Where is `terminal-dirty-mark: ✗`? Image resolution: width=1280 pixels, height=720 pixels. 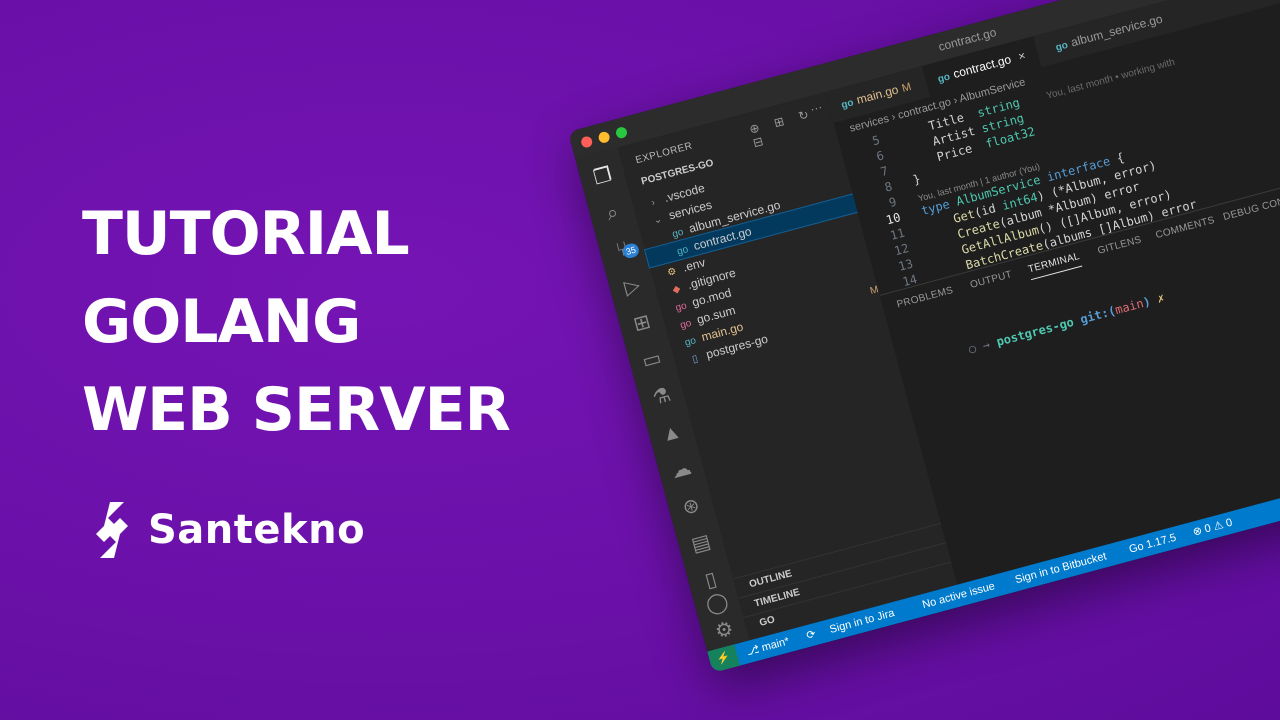 terminal-dirty-mark: ✗ is located at coordinates (1161, 298).